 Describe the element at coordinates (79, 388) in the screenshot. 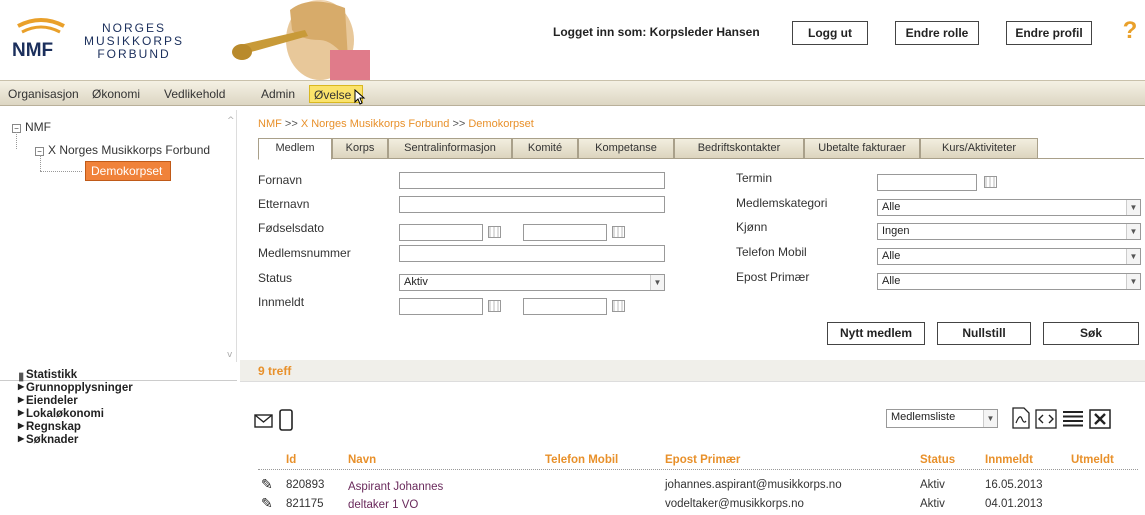

I see `sidenav-grunnopplysninger: Grunnopplysninger` at that location.